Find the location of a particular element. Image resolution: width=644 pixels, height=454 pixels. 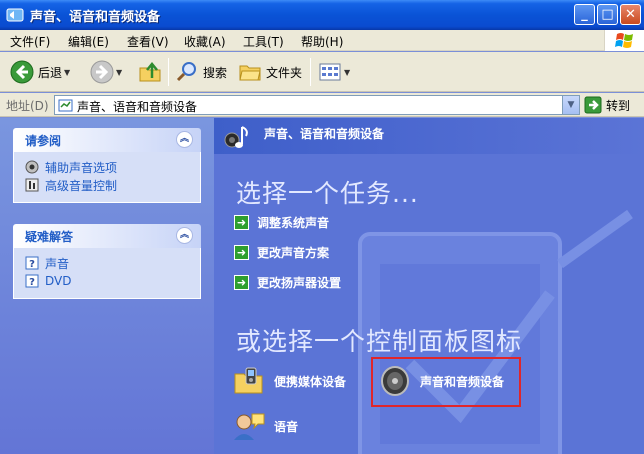

address-field: 声音、语音和音频设备 ▼ is located at coordinates (317, 105).